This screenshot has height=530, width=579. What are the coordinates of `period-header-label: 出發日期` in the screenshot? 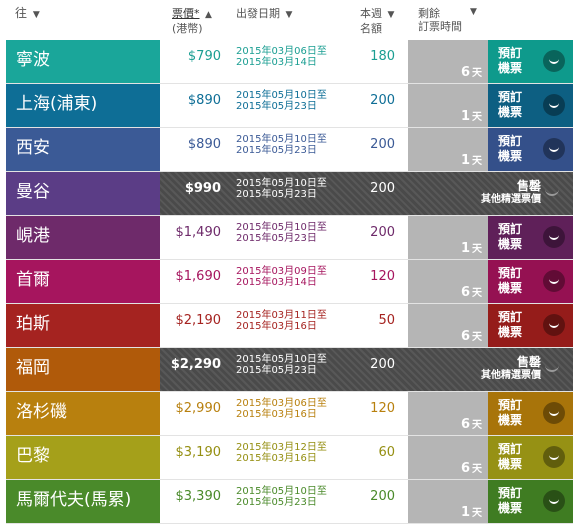 It's located at (258, 13).